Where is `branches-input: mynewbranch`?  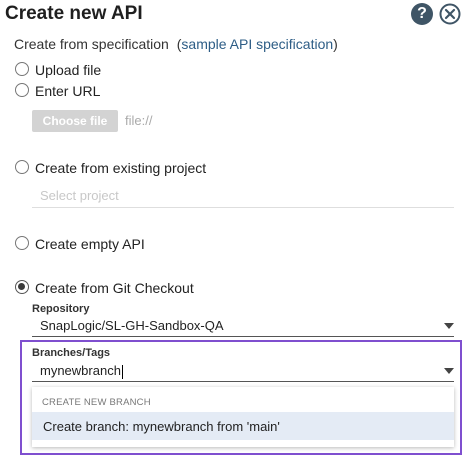
branches-input: mynewbranch is located at coordinates (243, 371).